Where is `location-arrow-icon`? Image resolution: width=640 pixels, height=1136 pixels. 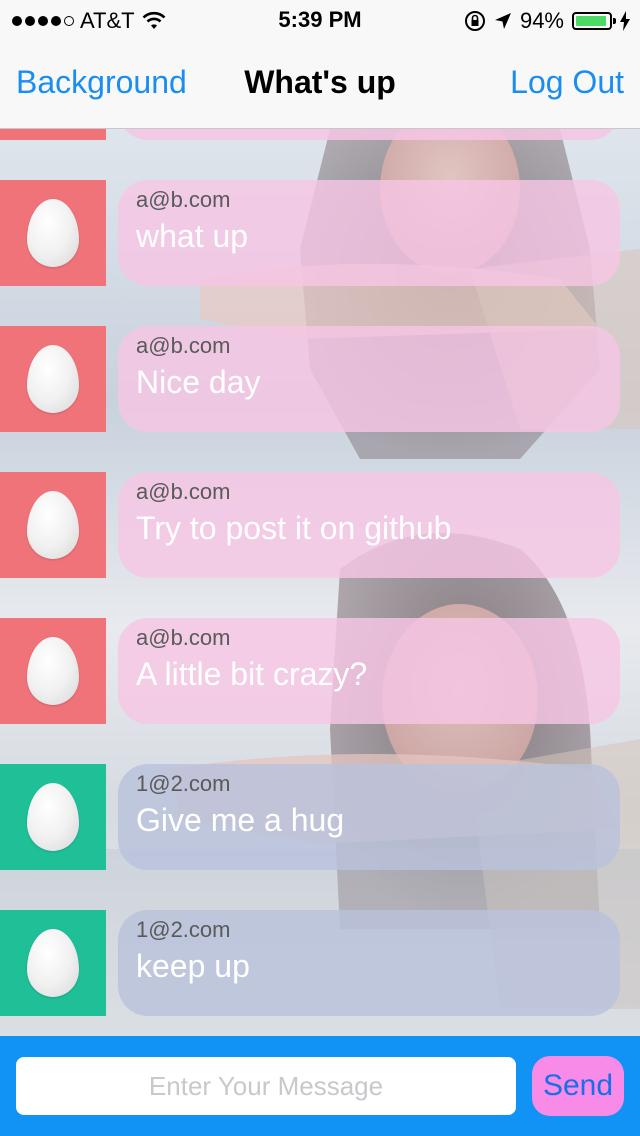 location-arrow-icon is located at coordinates (502, 21).